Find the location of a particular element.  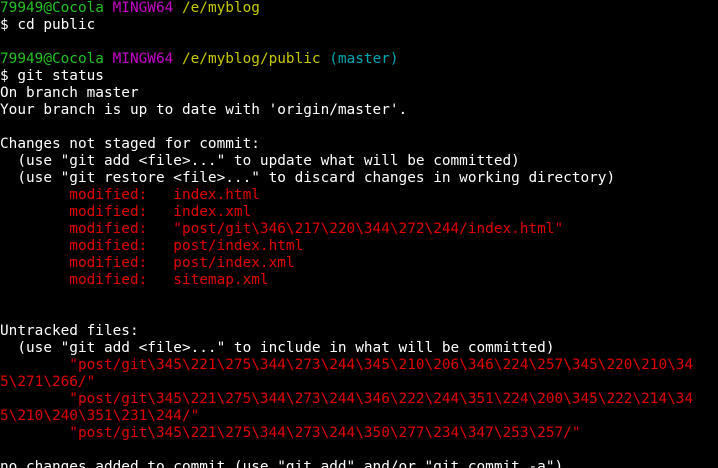

modified-file-line: modified: post/index.html is located at coordinates (152, 246).